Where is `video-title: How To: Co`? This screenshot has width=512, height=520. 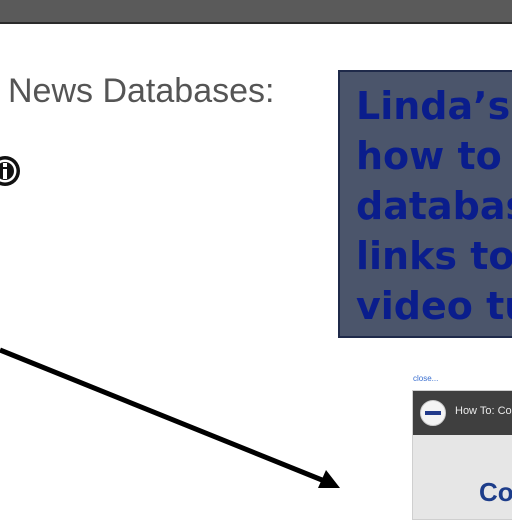 video-title: How To: Co is located at coordinates (483, 411).